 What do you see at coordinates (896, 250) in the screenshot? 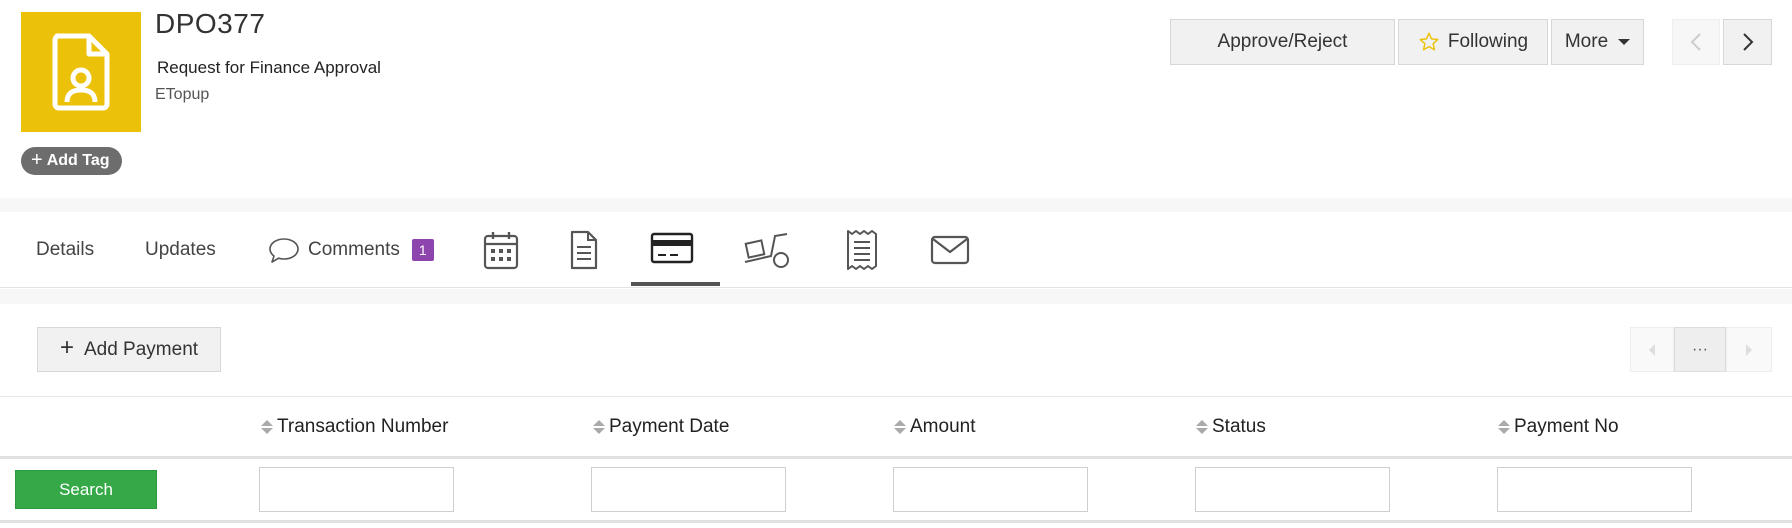
I see `tab-bar: Details Updates Comments 1` at bounding box center [896, 250].